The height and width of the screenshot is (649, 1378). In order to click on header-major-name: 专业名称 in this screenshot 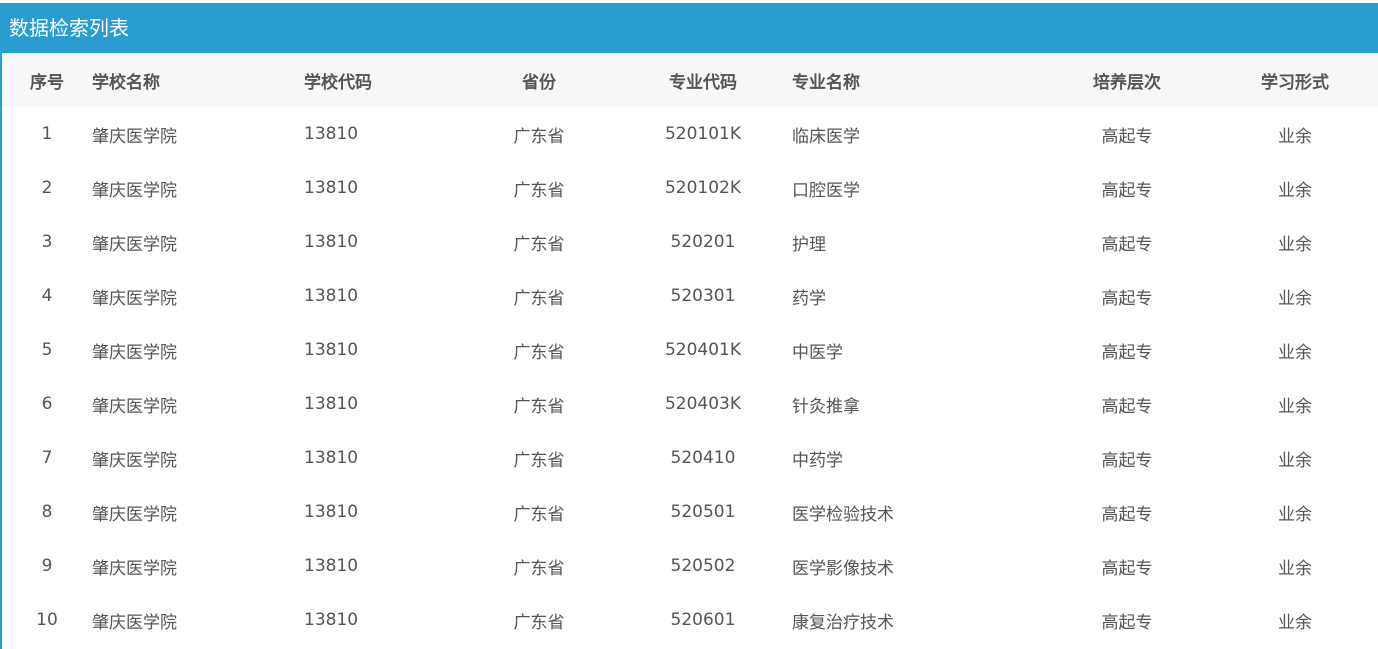, I will do `click(826, 82)`.